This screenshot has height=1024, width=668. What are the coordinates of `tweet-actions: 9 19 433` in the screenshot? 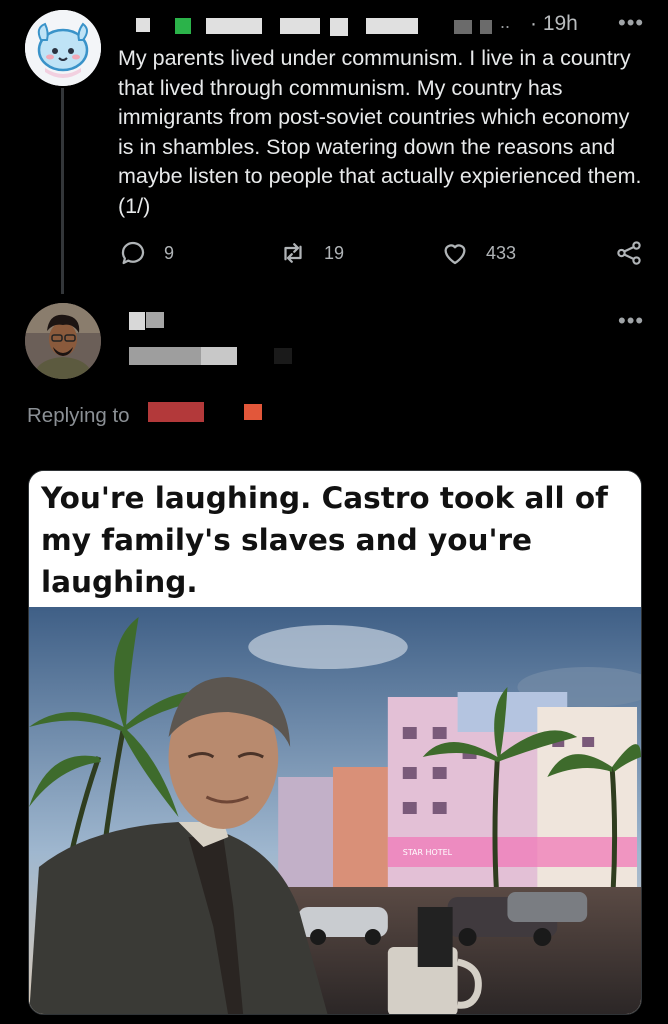 It's located at (383, 255).